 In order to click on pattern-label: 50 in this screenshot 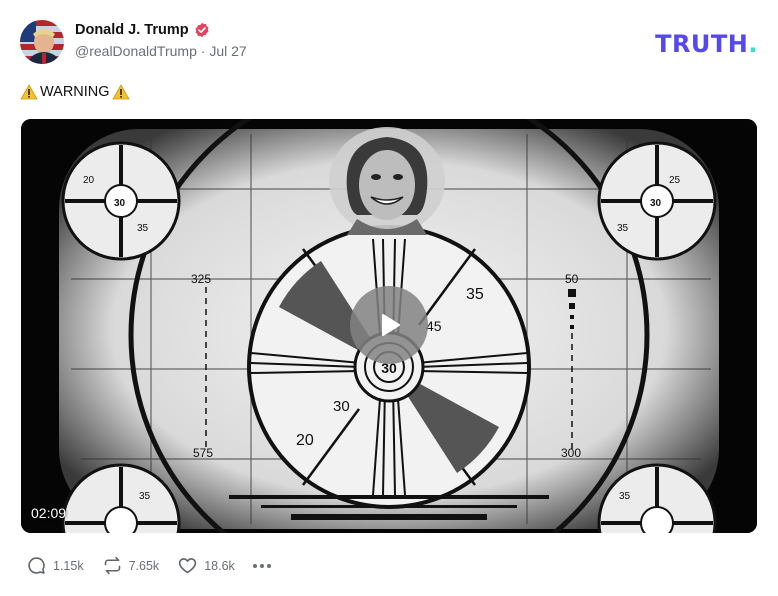, I will do `click(572, 279)`.